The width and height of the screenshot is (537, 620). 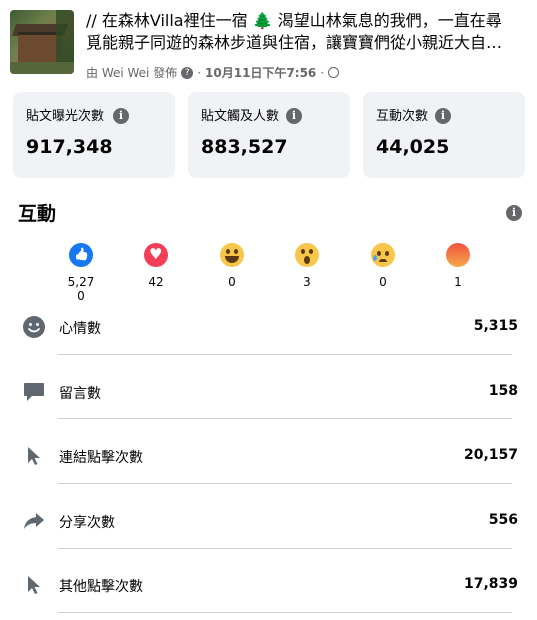 I want to click on row-value: 556, so click(x=503, y=520).